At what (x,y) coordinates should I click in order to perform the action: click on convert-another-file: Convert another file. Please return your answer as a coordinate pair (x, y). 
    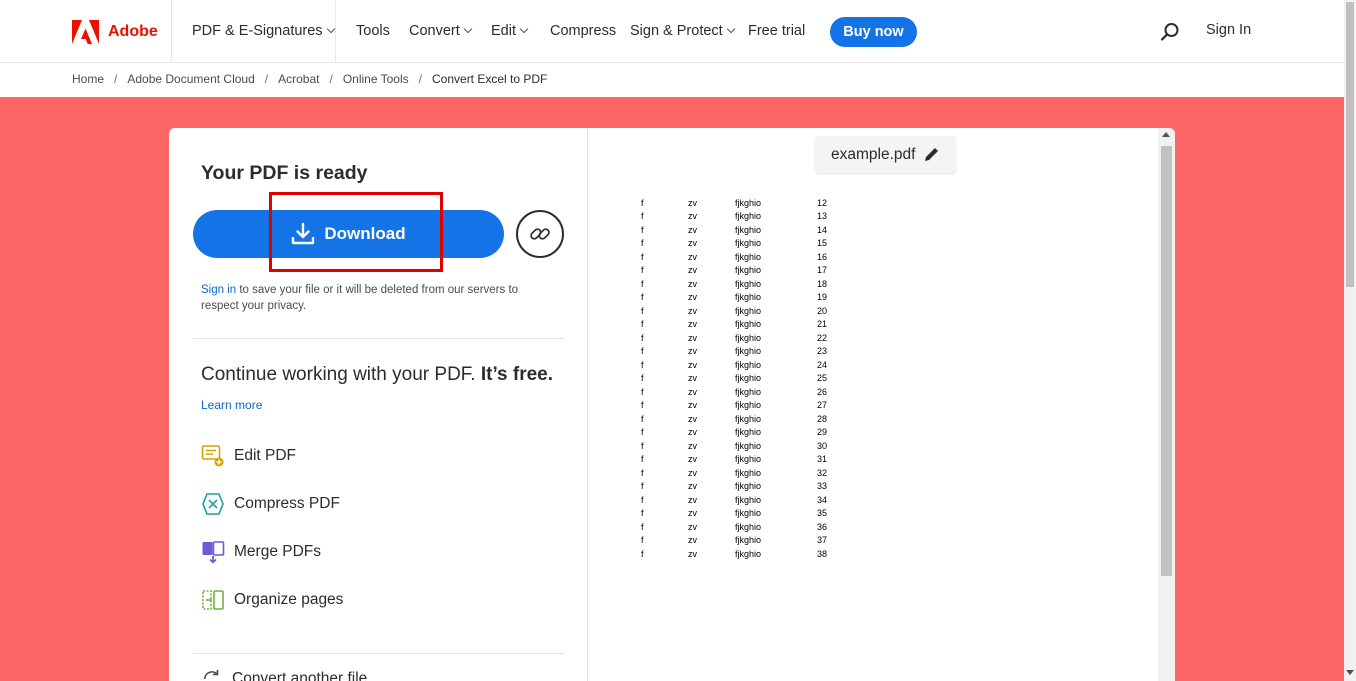
    Looking at the image, I should click on (284, 674).